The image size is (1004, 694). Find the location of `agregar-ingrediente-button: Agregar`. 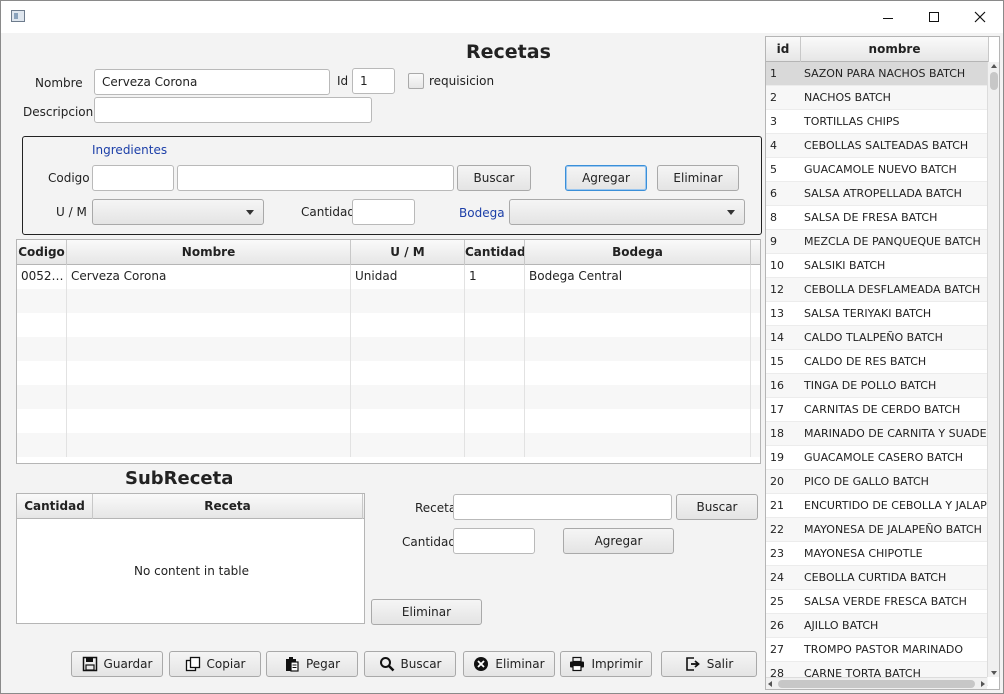

agregar-ingrediente-button: Agregar is located at coordinates (606, 178).